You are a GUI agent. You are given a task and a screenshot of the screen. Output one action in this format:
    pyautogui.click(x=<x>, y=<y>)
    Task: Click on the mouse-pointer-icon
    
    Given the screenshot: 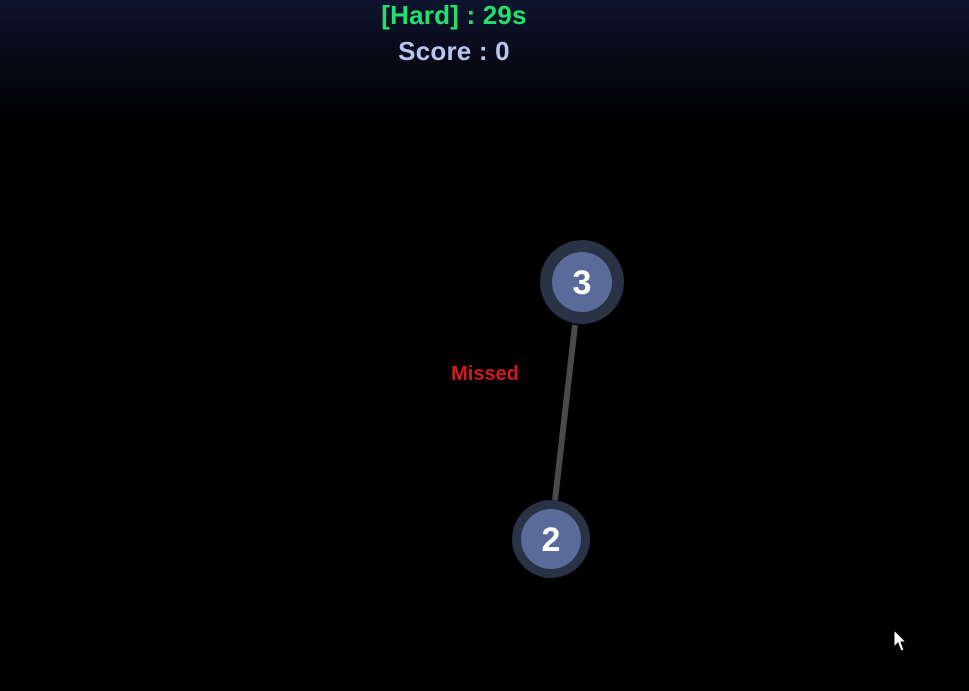 What is the action you would take?
    pyautogui.click(x=900, y=640)
    